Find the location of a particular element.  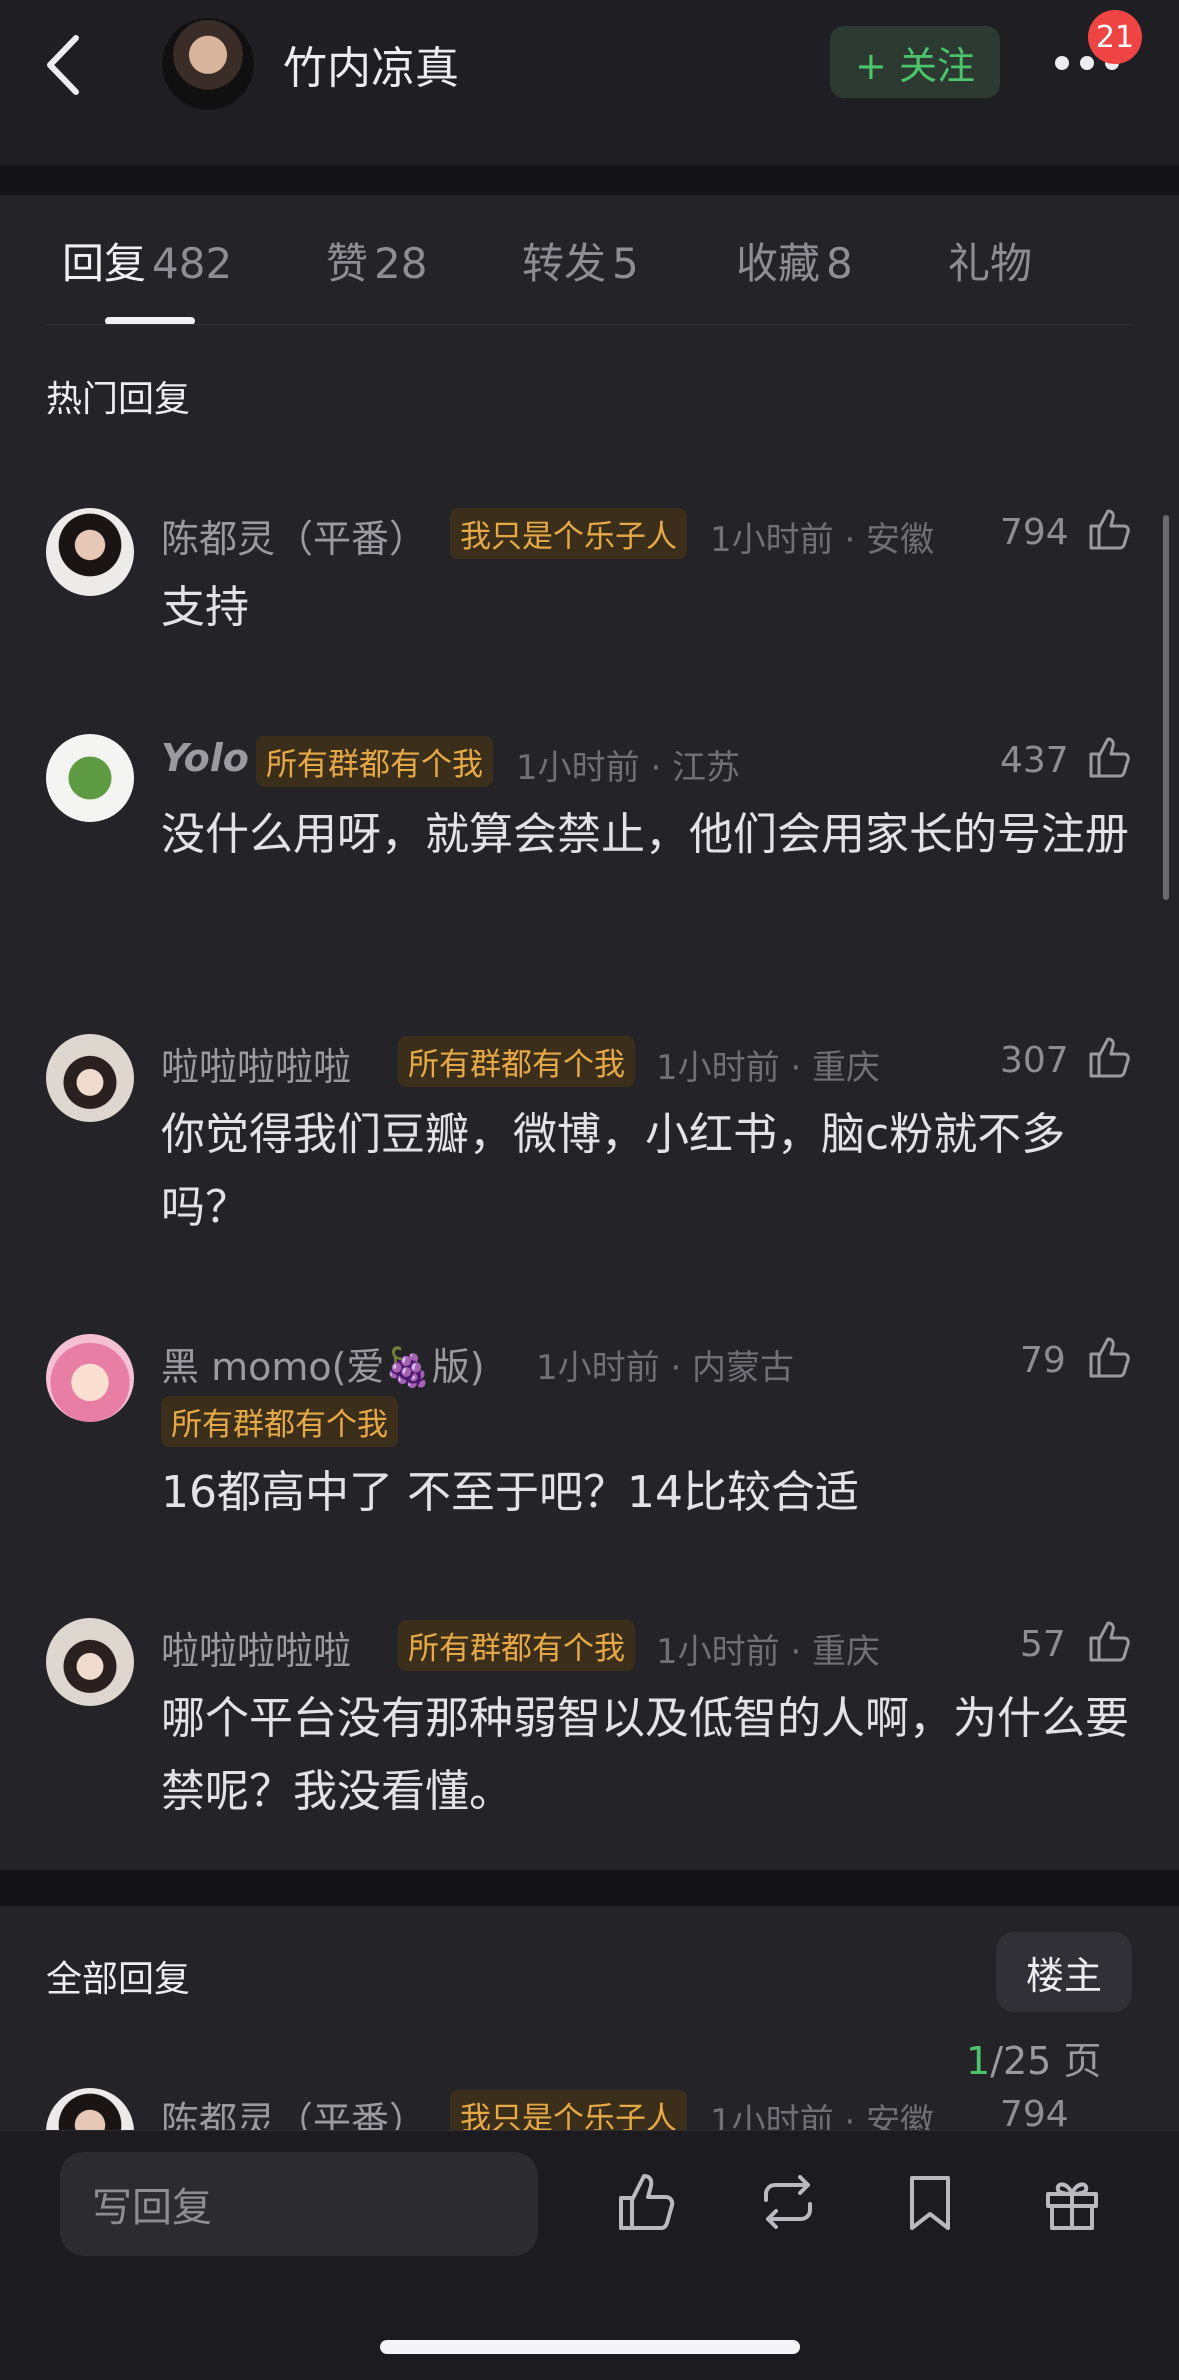

tab-reposts: 转发 5 is located at coordinates (580, 260).